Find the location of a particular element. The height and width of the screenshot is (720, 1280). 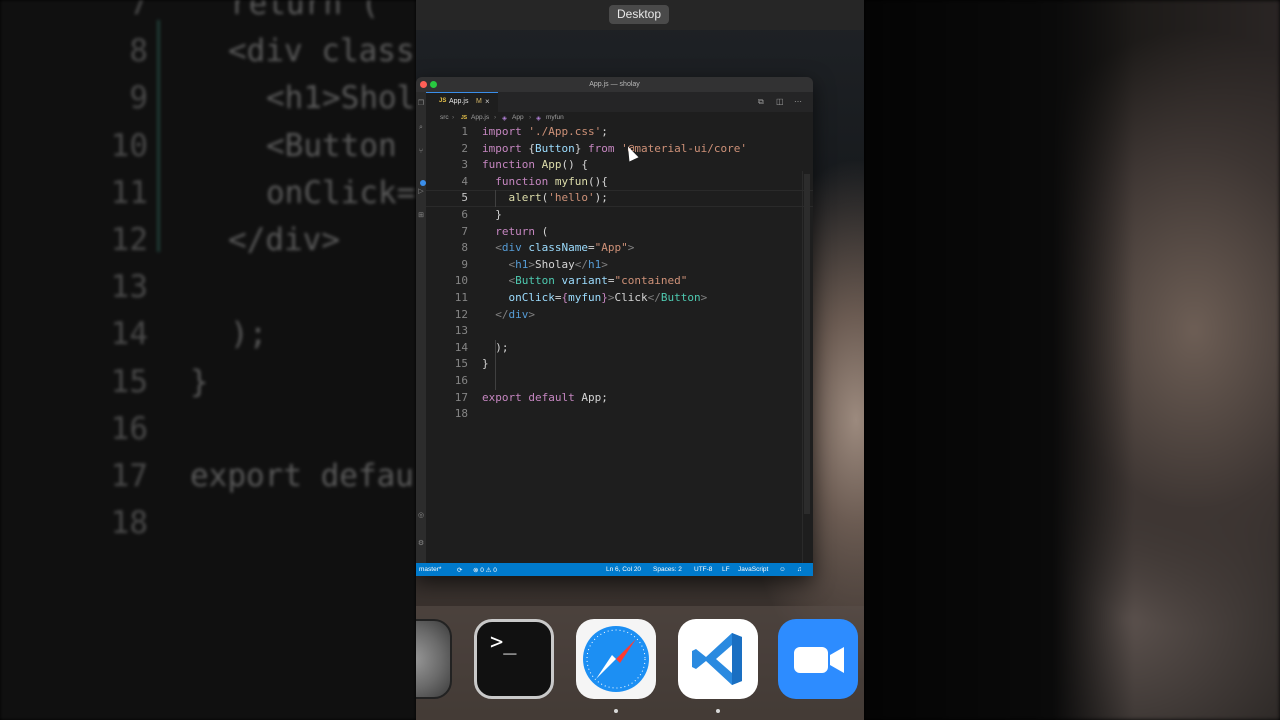

code-token: 'hello' is located at coordinates (571, 198).